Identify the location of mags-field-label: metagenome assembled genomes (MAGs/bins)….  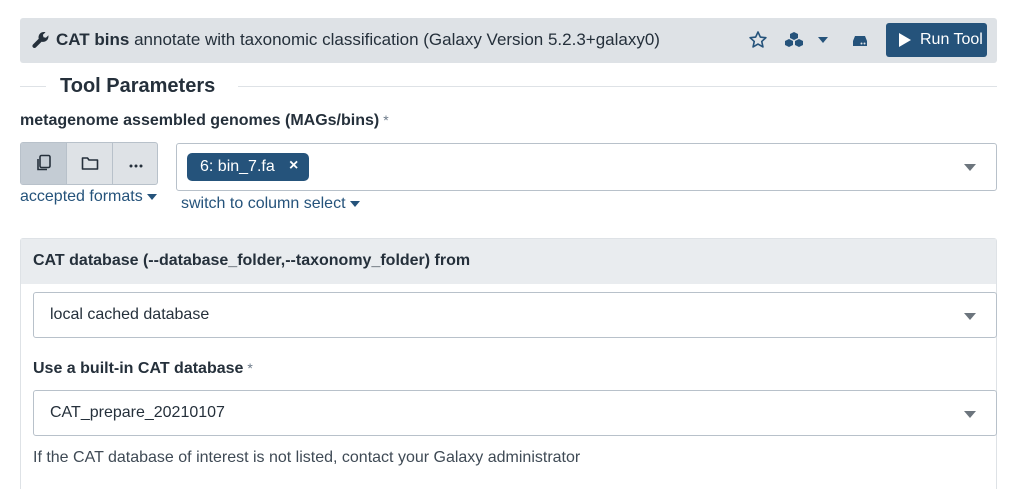
(204, 121).